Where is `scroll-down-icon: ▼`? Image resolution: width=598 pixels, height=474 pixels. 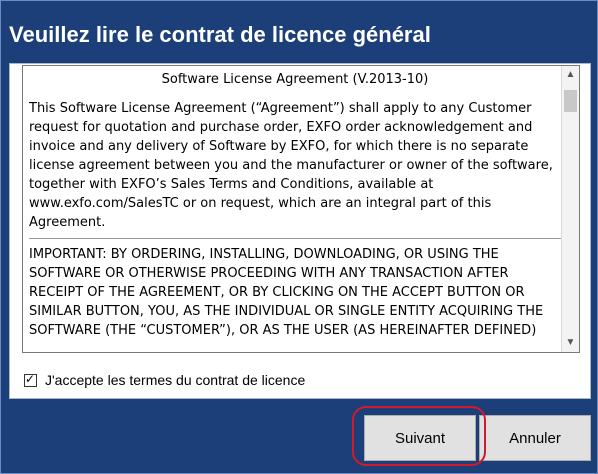
scroll-down-icon: ▼ is located at coordinates (570, 343).